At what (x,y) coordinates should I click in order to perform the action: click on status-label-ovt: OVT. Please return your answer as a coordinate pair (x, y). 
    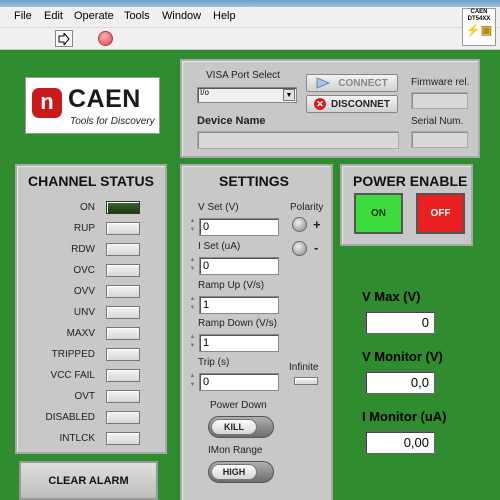
    Looking at the image, I should click on (84, 396).